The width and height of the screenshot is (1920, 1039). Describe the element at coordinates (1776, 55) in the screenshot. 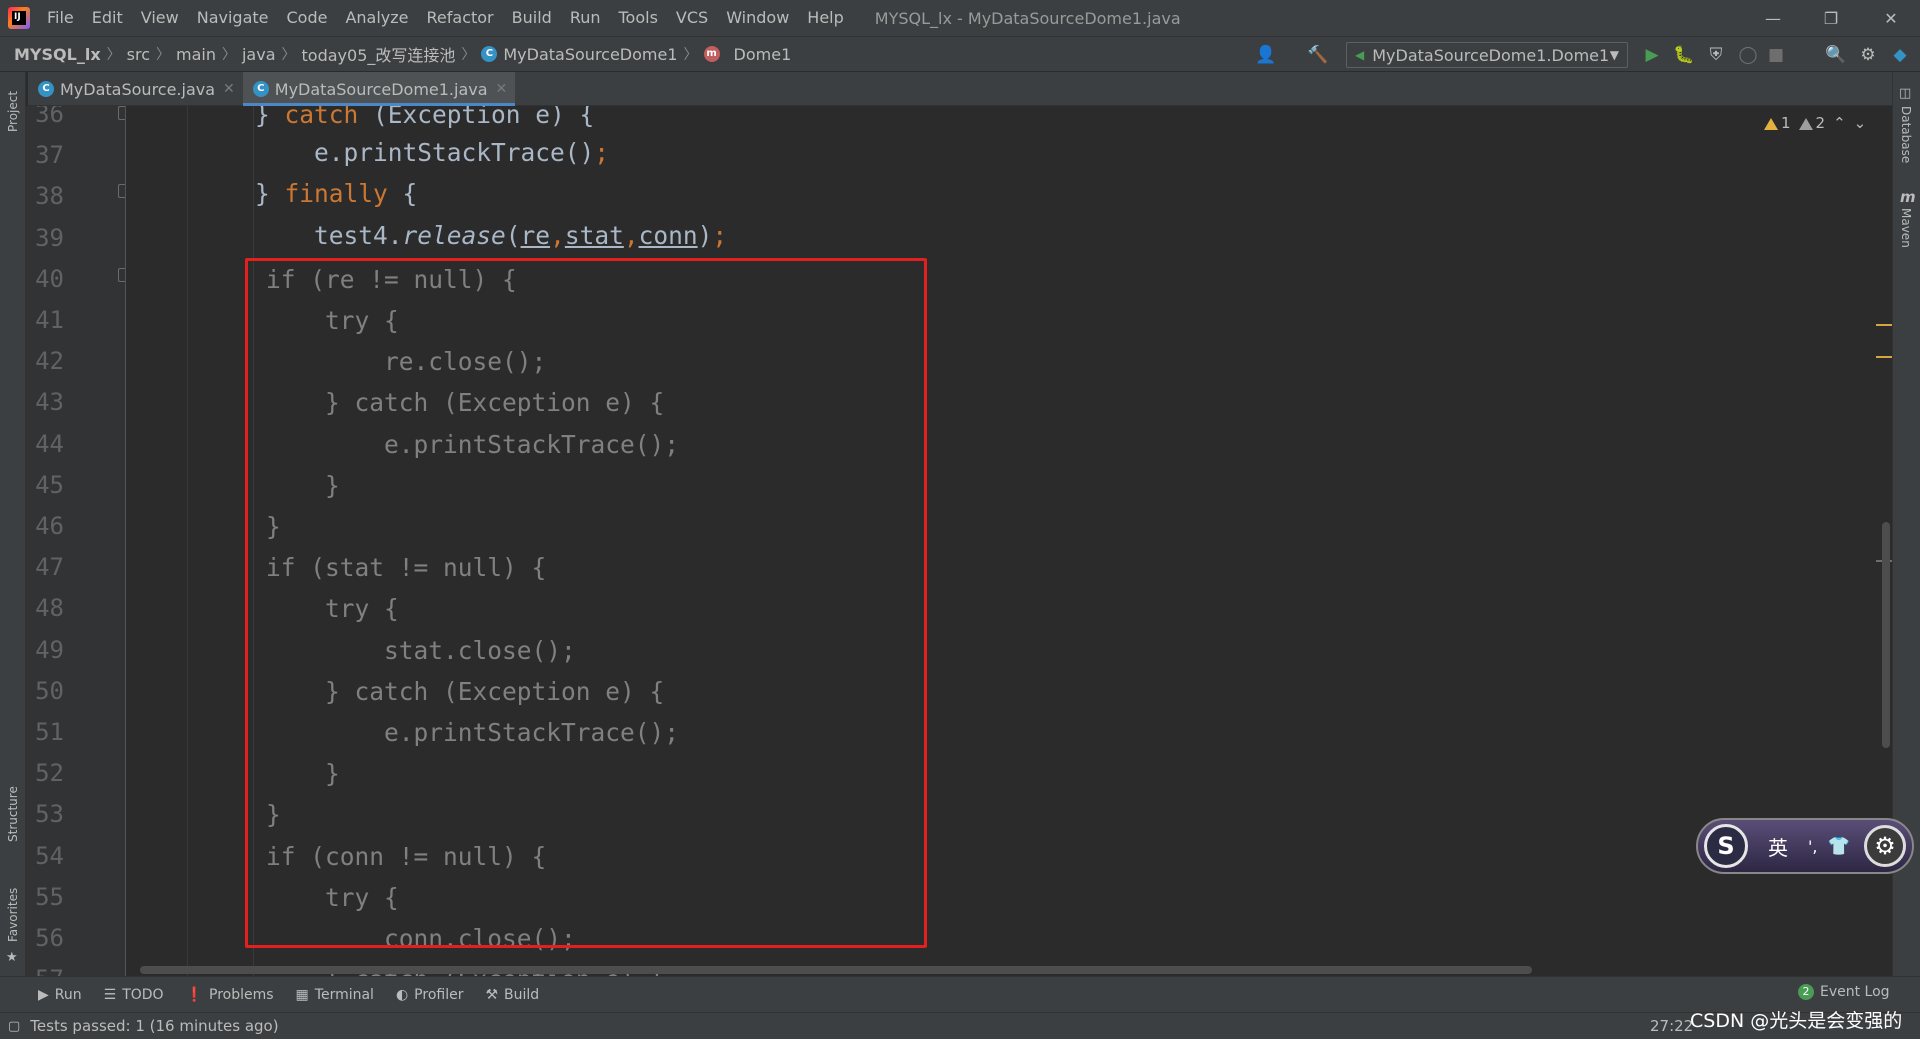

I see `stop-icon: ■` at that location.